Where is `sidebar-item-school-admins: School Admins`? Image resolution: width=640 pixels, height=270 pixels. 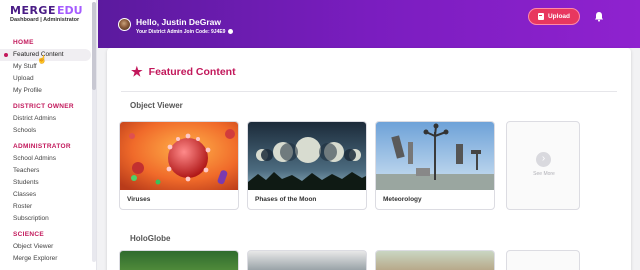 sidebar-item-school-admins: School Admins is located at coordinates (48, 159).